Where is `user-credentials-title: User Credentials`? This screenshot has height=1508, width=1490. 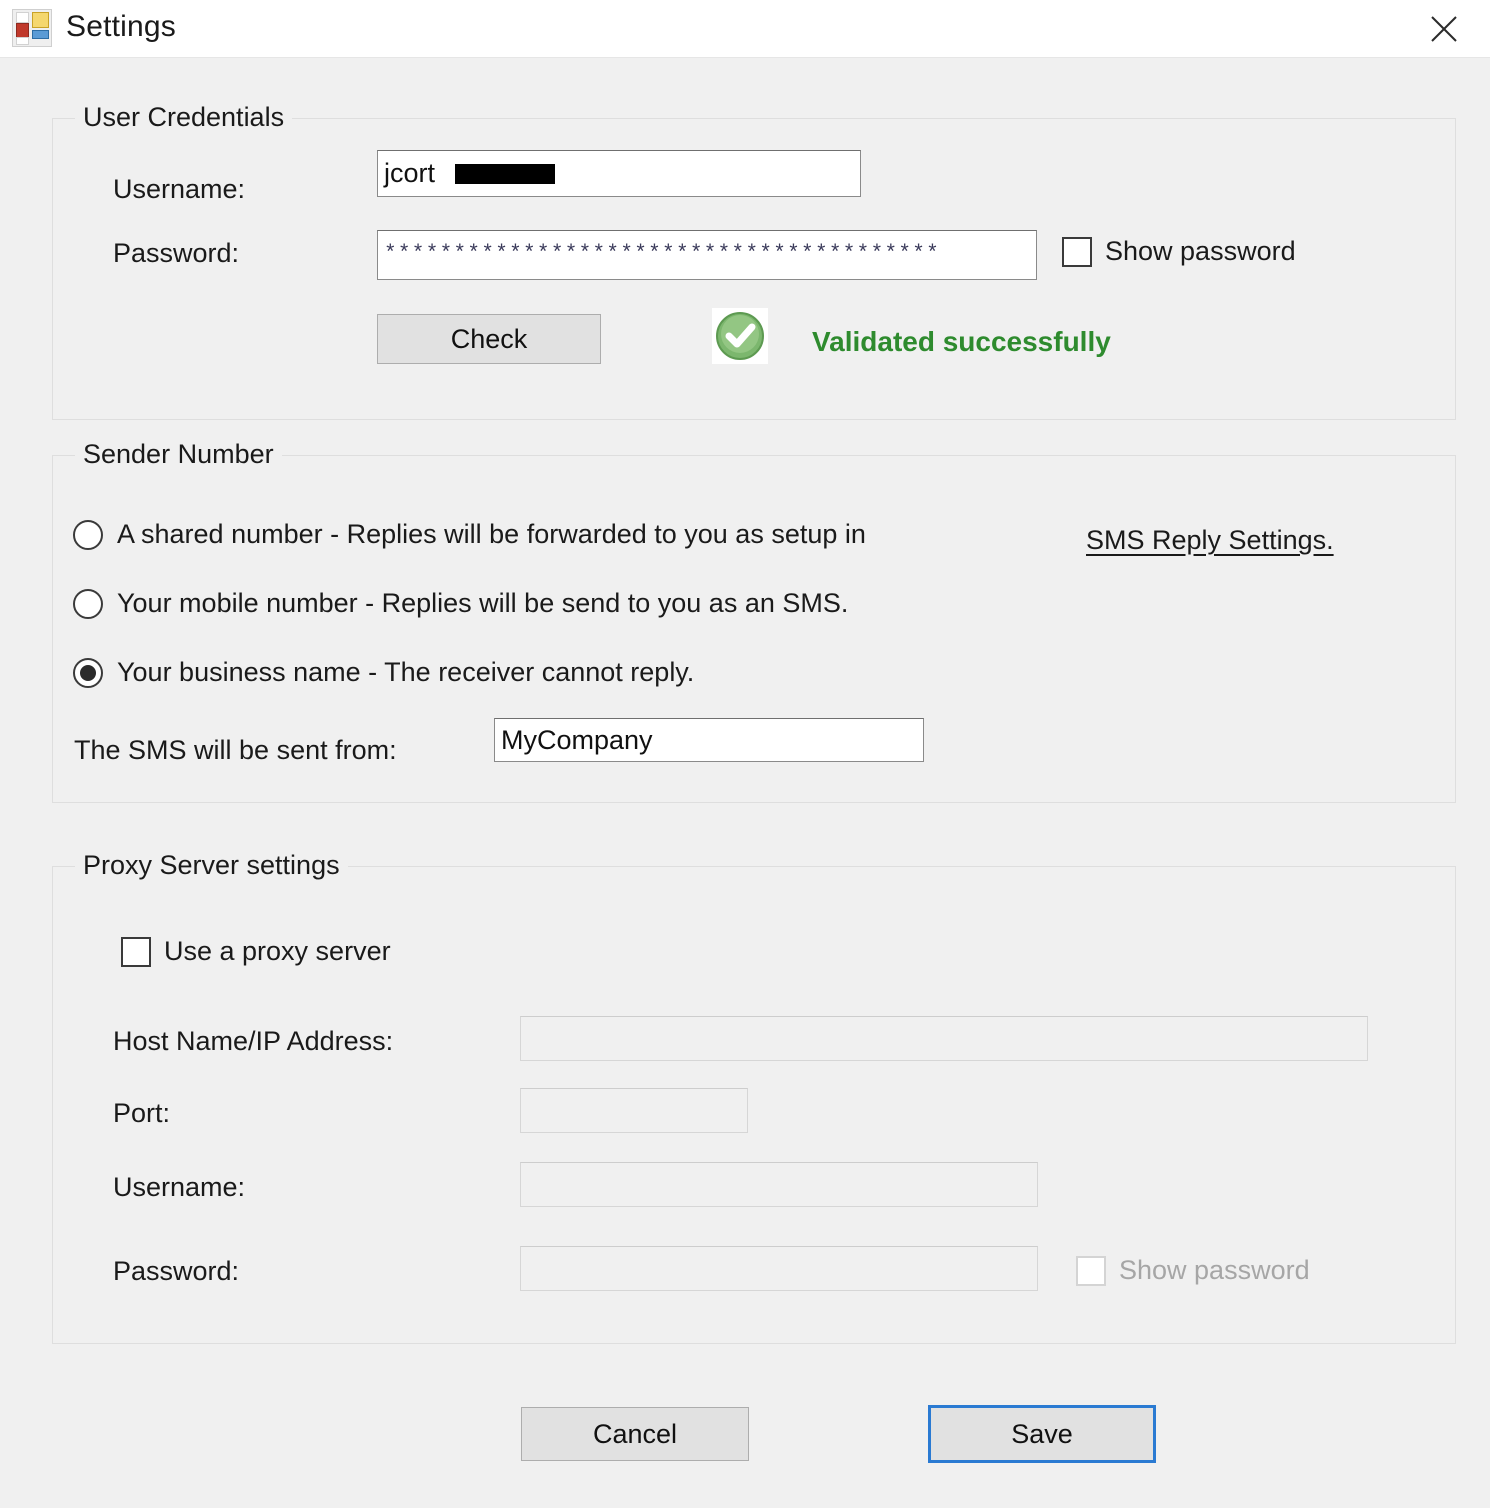 user-credentials-title: User Credentials is located at coordinates (184, 117).